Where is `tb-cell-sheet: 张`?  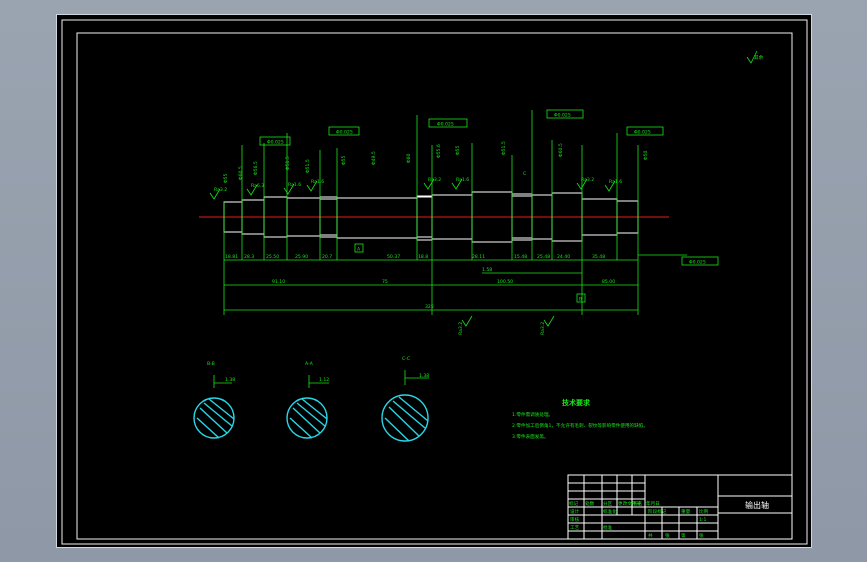 tb-cell-sheet: 张 is located at coordinates (667, 535).